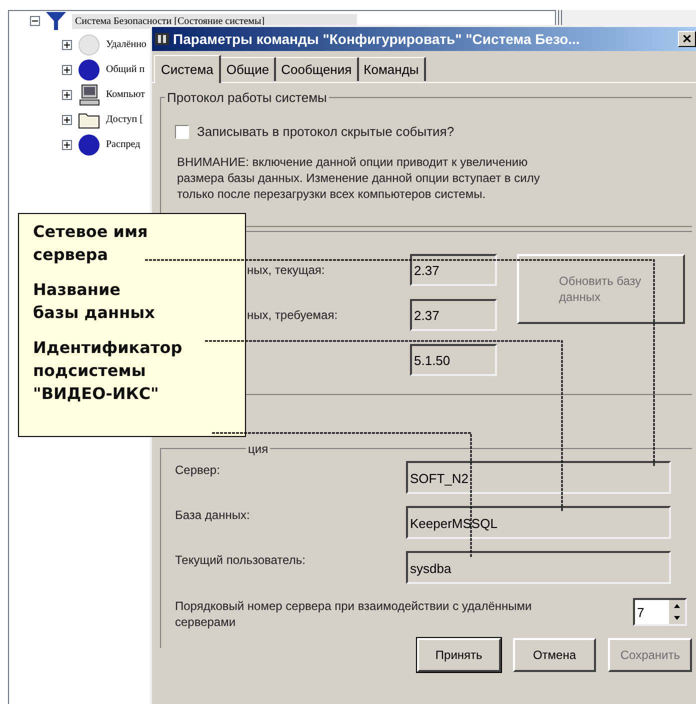 The width and height of the screenshot is (696, 704). Describe the element at coordinates (91, 243) in the screenshot. I see `callout-text: Сетевое имя сервера` at that location.